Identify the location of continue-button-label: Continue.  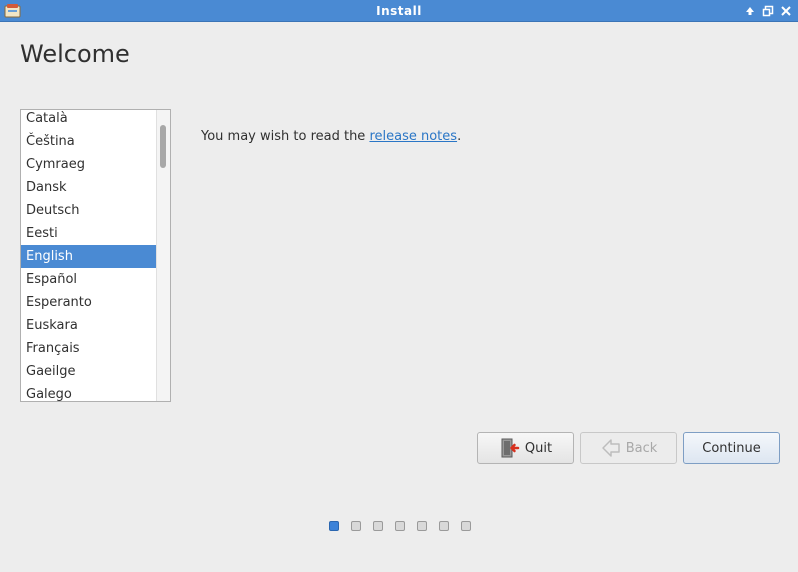
(731, 448).